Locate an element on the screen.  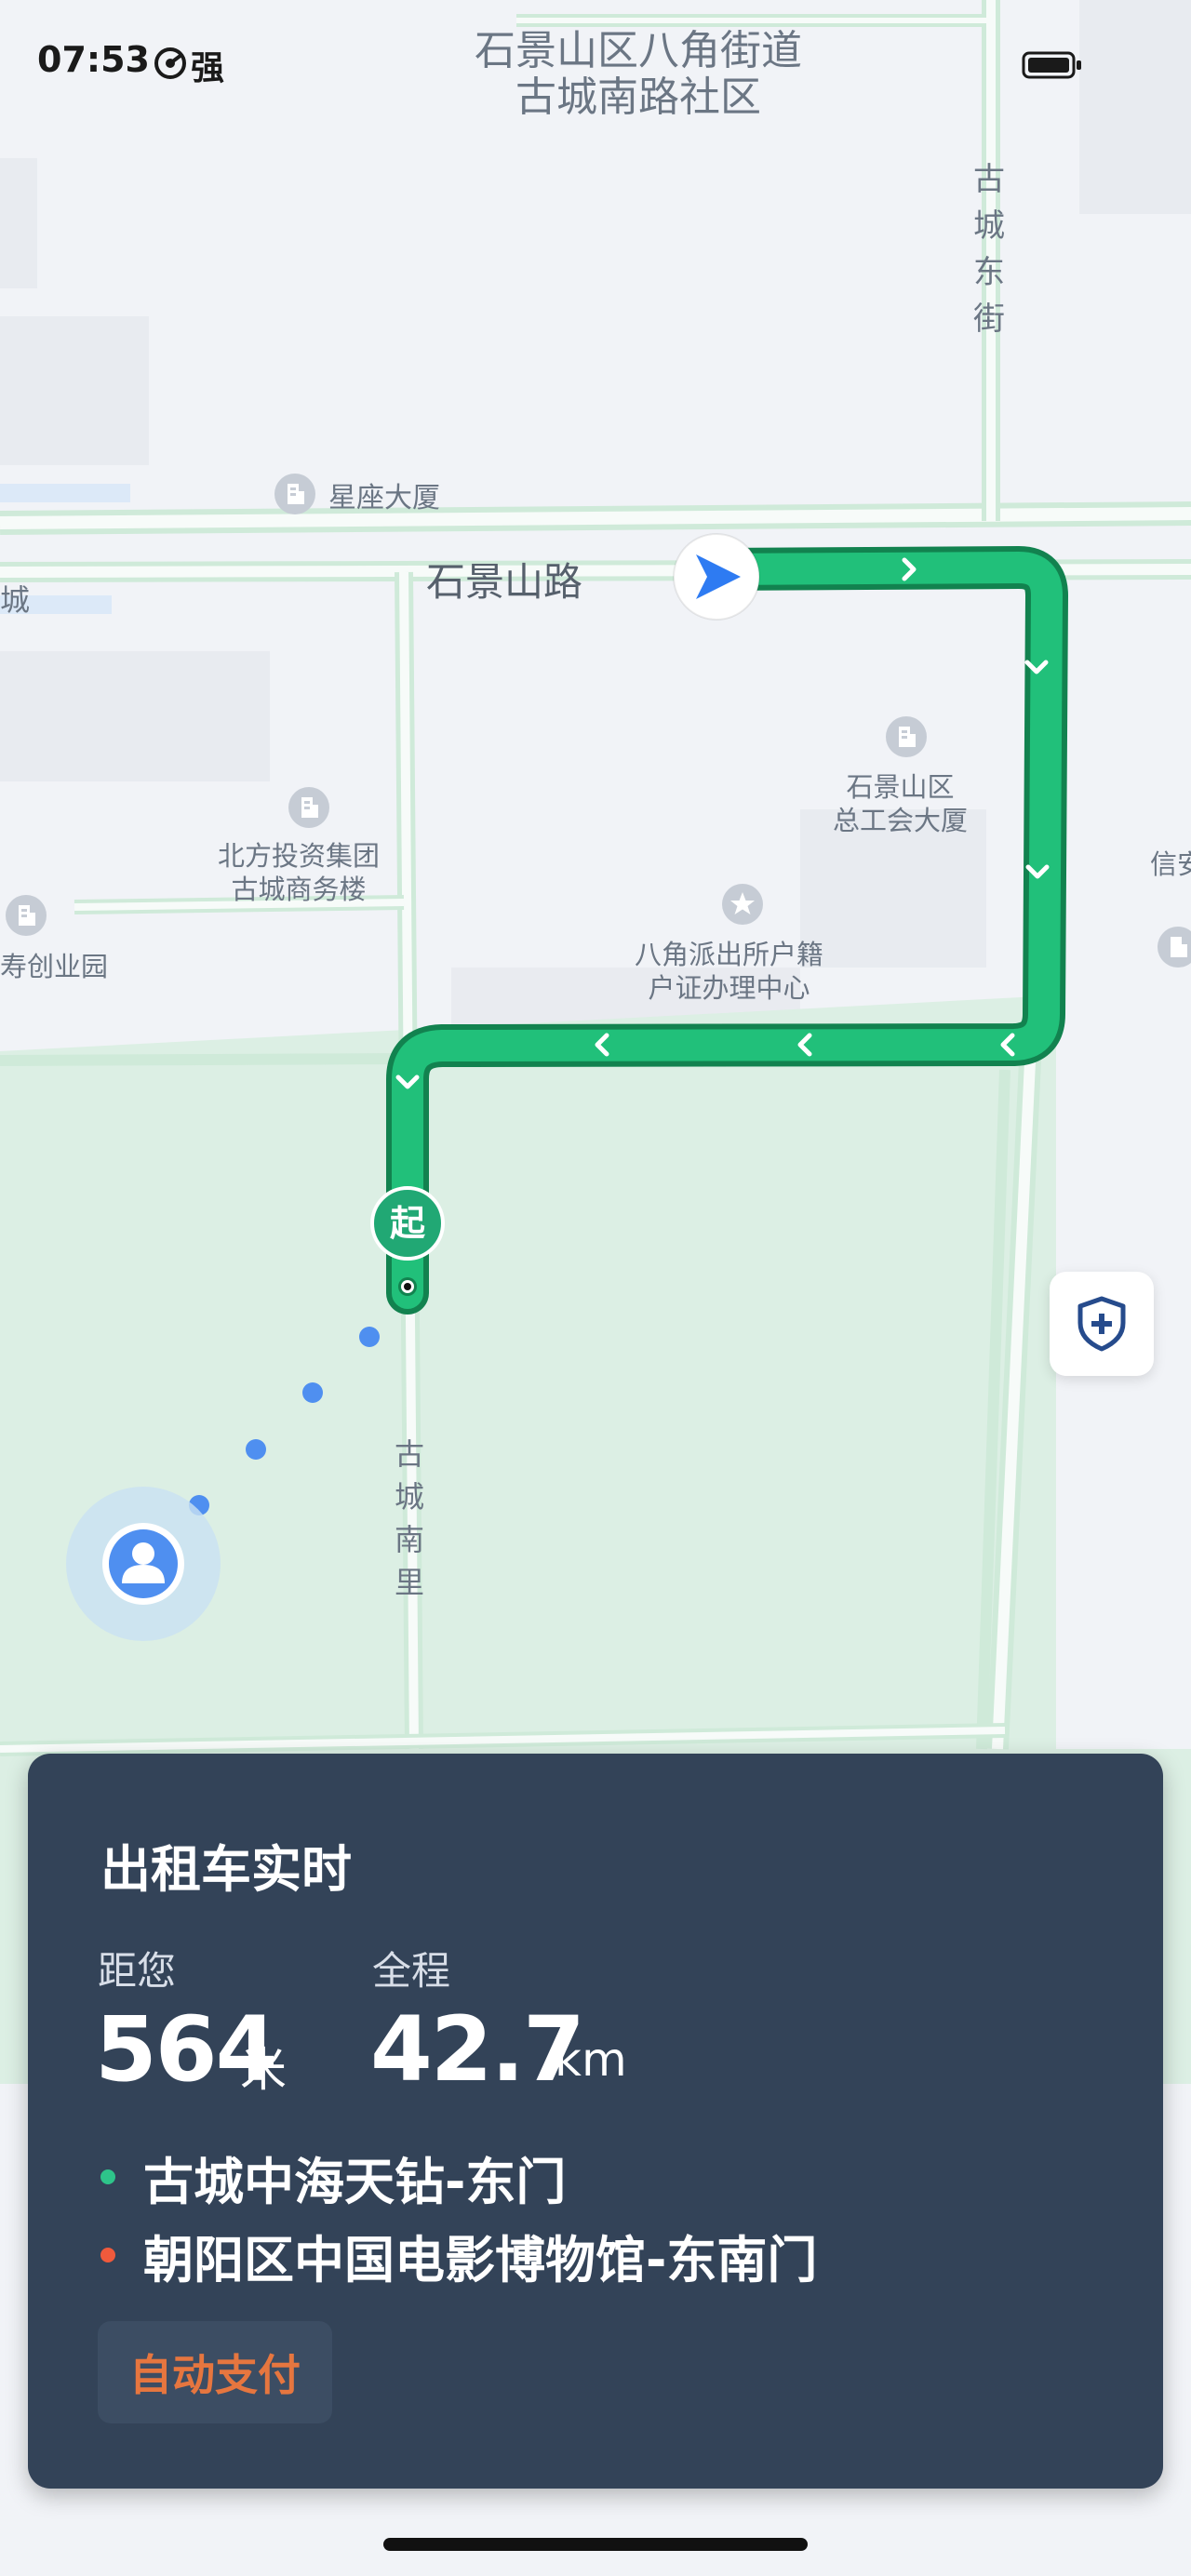
start-marker-label: 起 is located at coordinates (407, 1223).